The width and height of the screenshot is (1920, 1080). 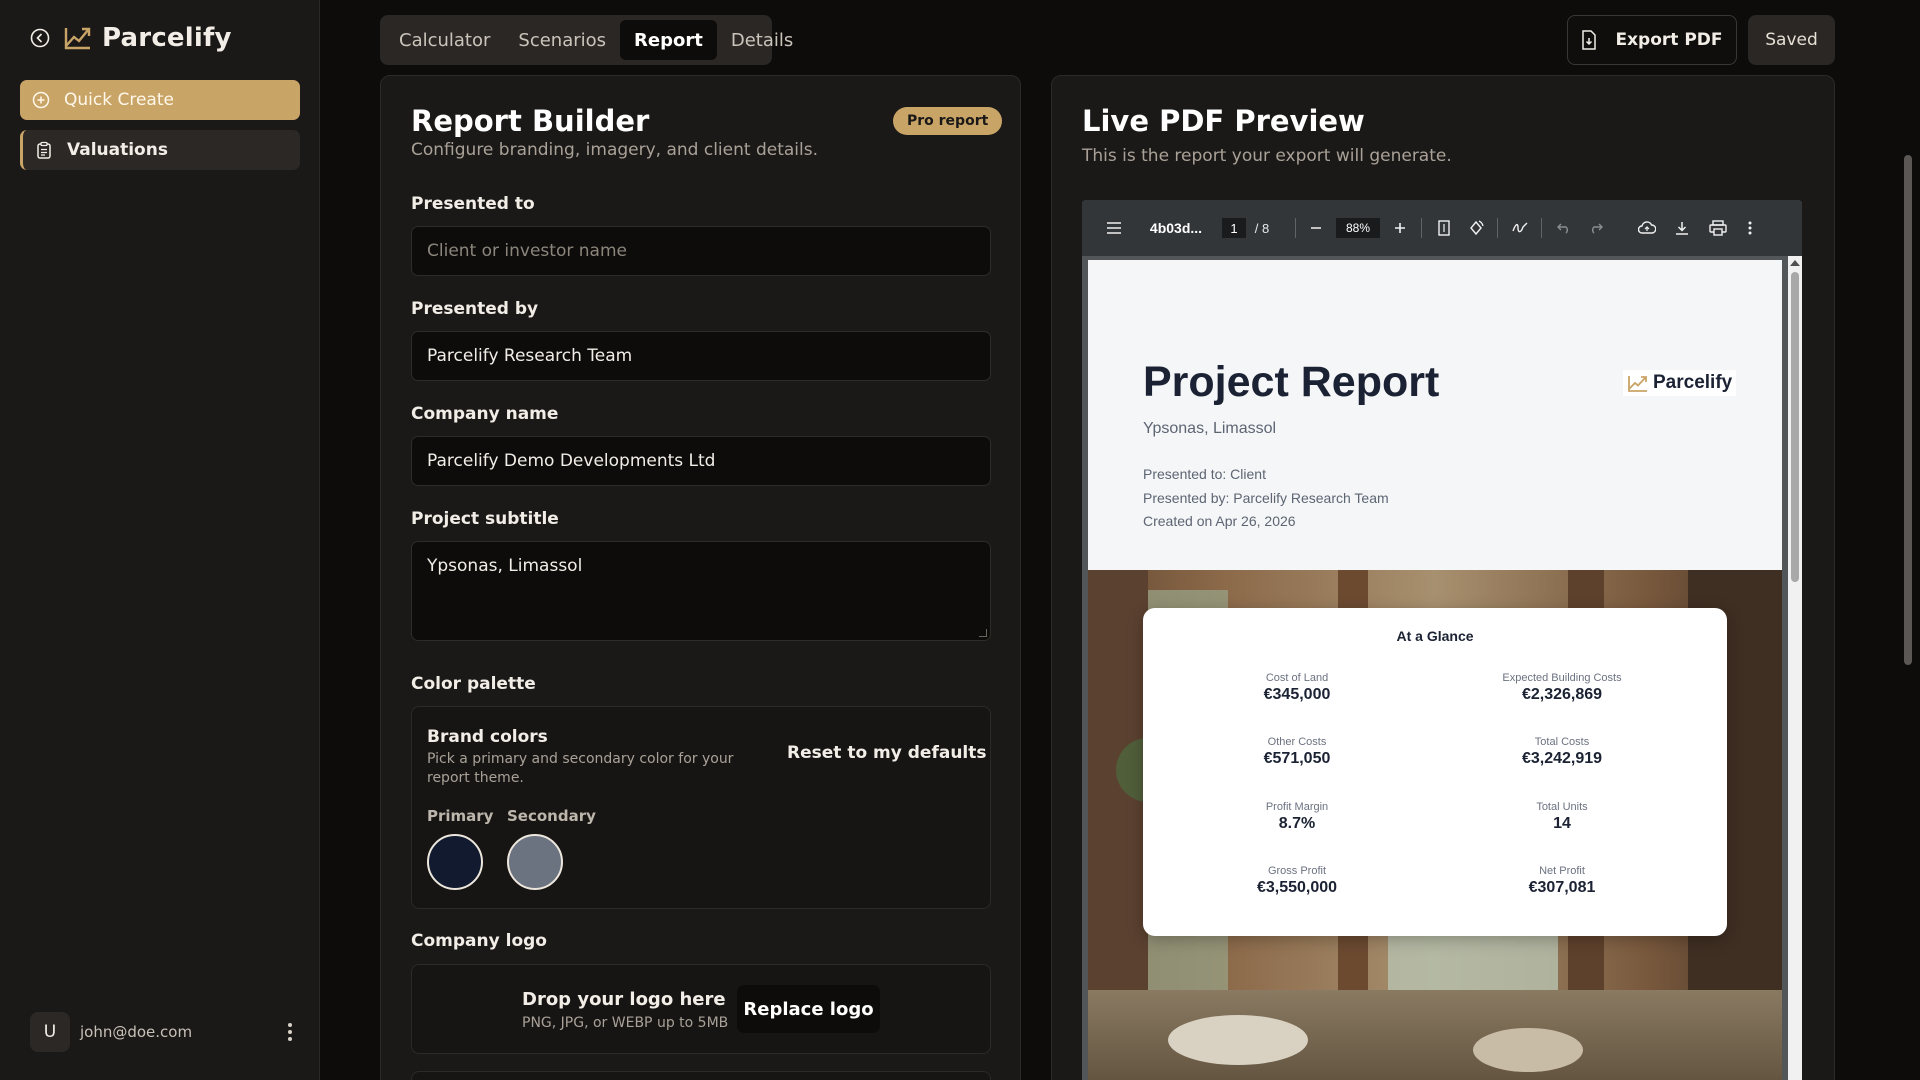 I want to click on glance-item-label: Total Units, so click(x=1562, y=807).